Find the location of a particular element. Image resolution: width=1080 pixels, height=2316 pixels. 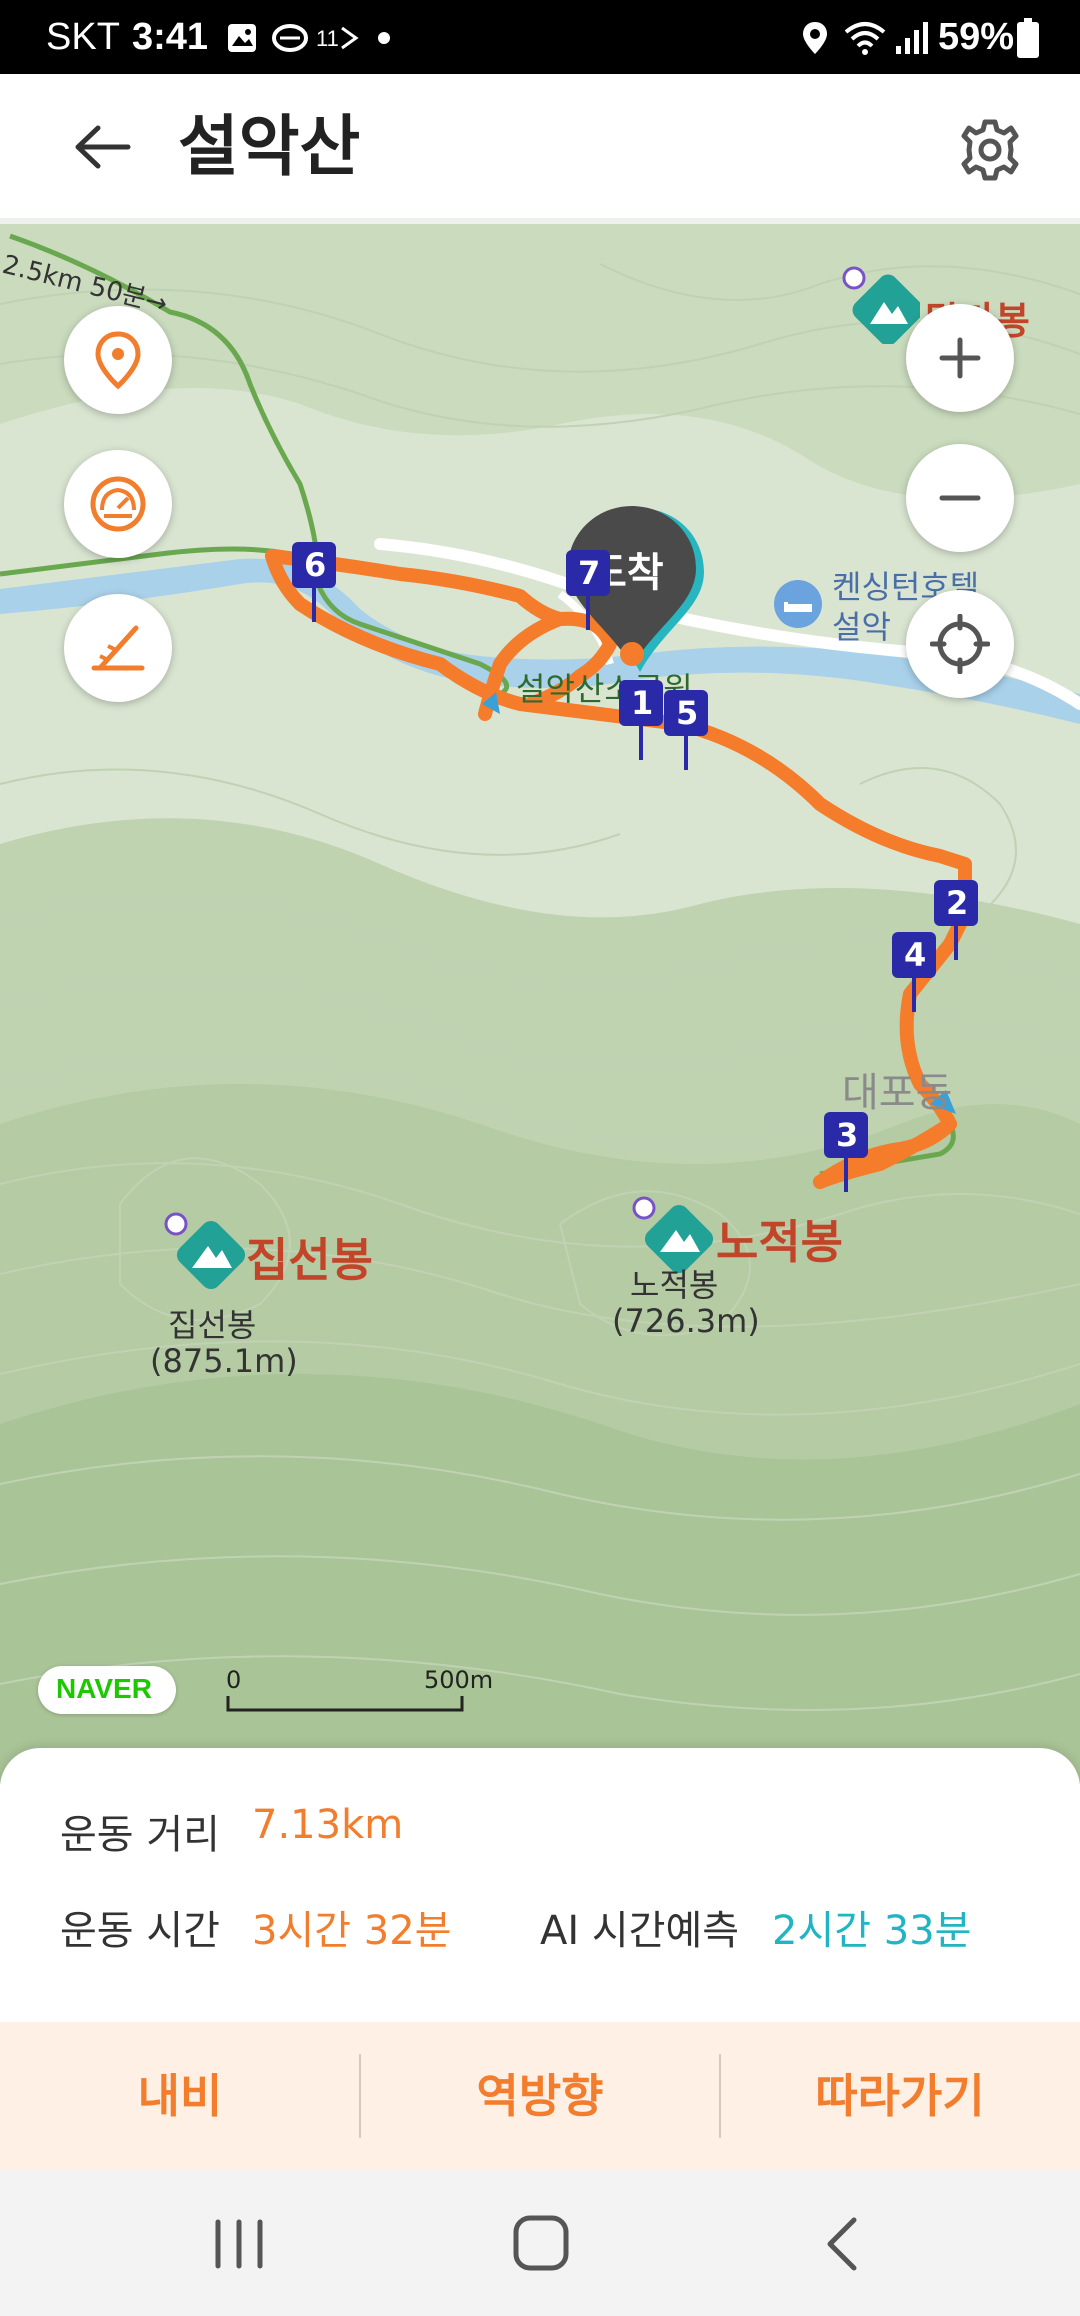

slope-icon is located at coordinates (118, 648).